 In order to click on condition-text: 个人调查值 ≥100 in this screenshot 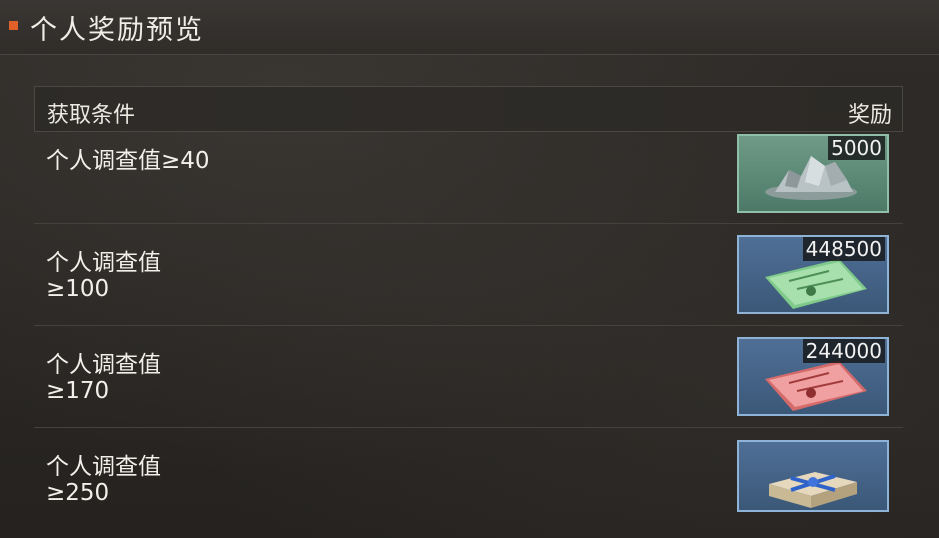, I will do `click(103, 276)`.